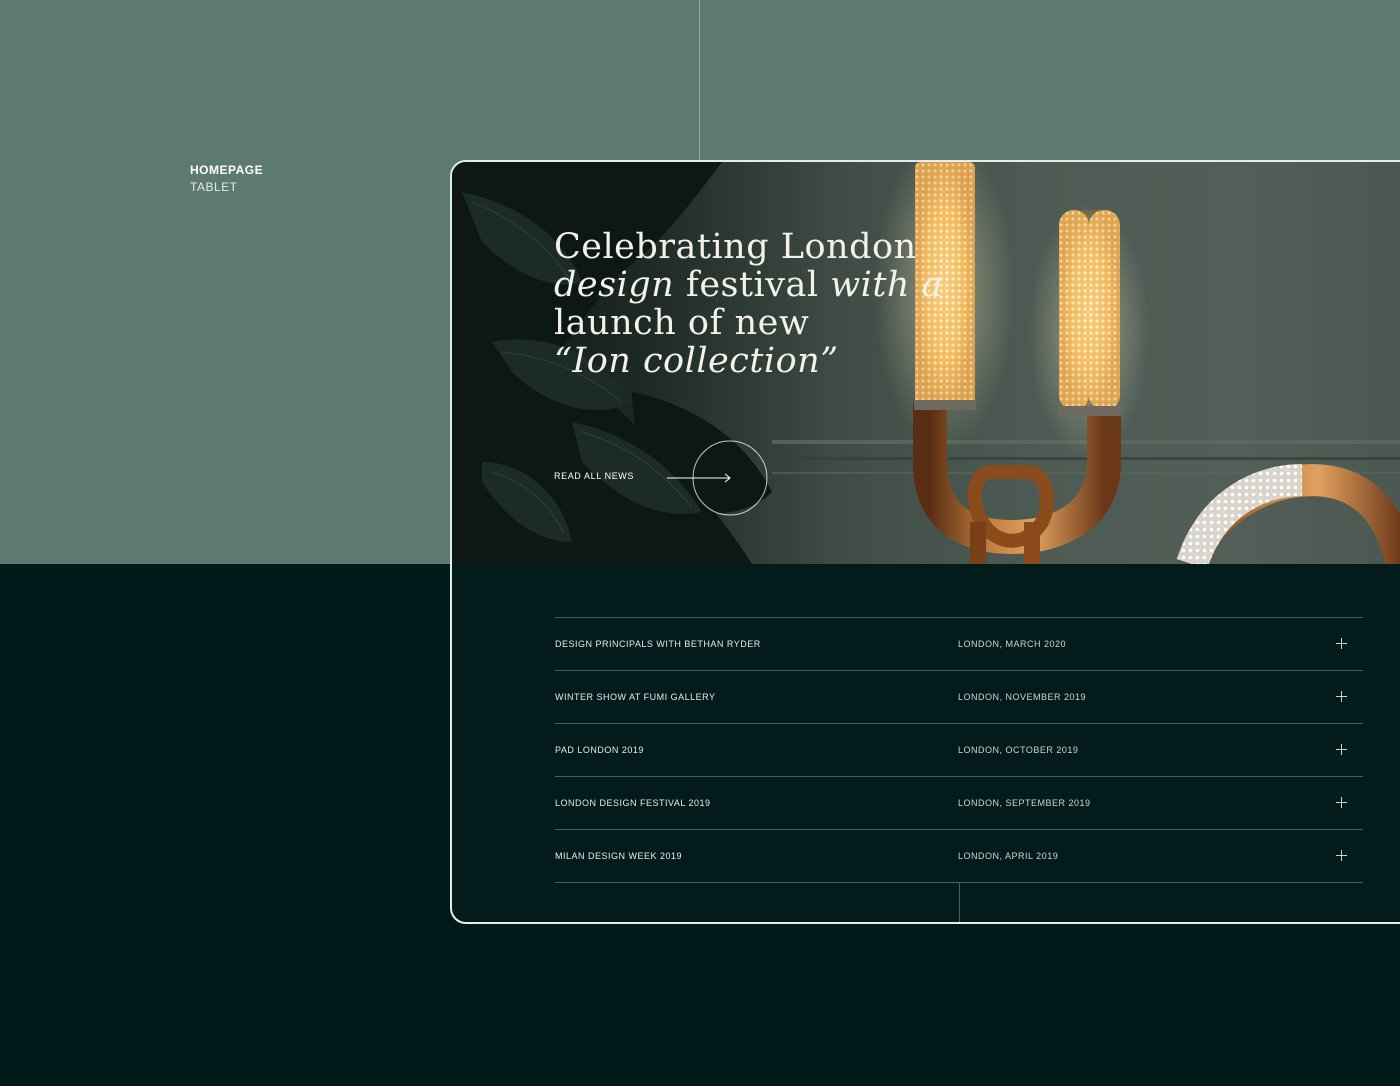 The image size is (1400, 1086). Describe the element at coordinates (226, 179) in the screenshot. I see `page-label: HOMEPAGE TABLET` at that location.